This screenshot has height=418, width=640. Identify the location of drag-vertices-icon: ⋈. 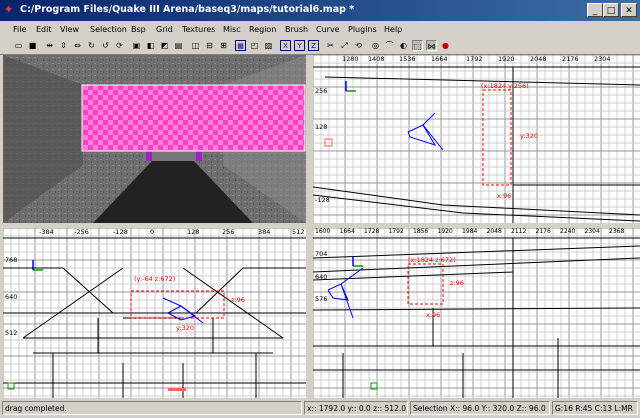
(431, 45).